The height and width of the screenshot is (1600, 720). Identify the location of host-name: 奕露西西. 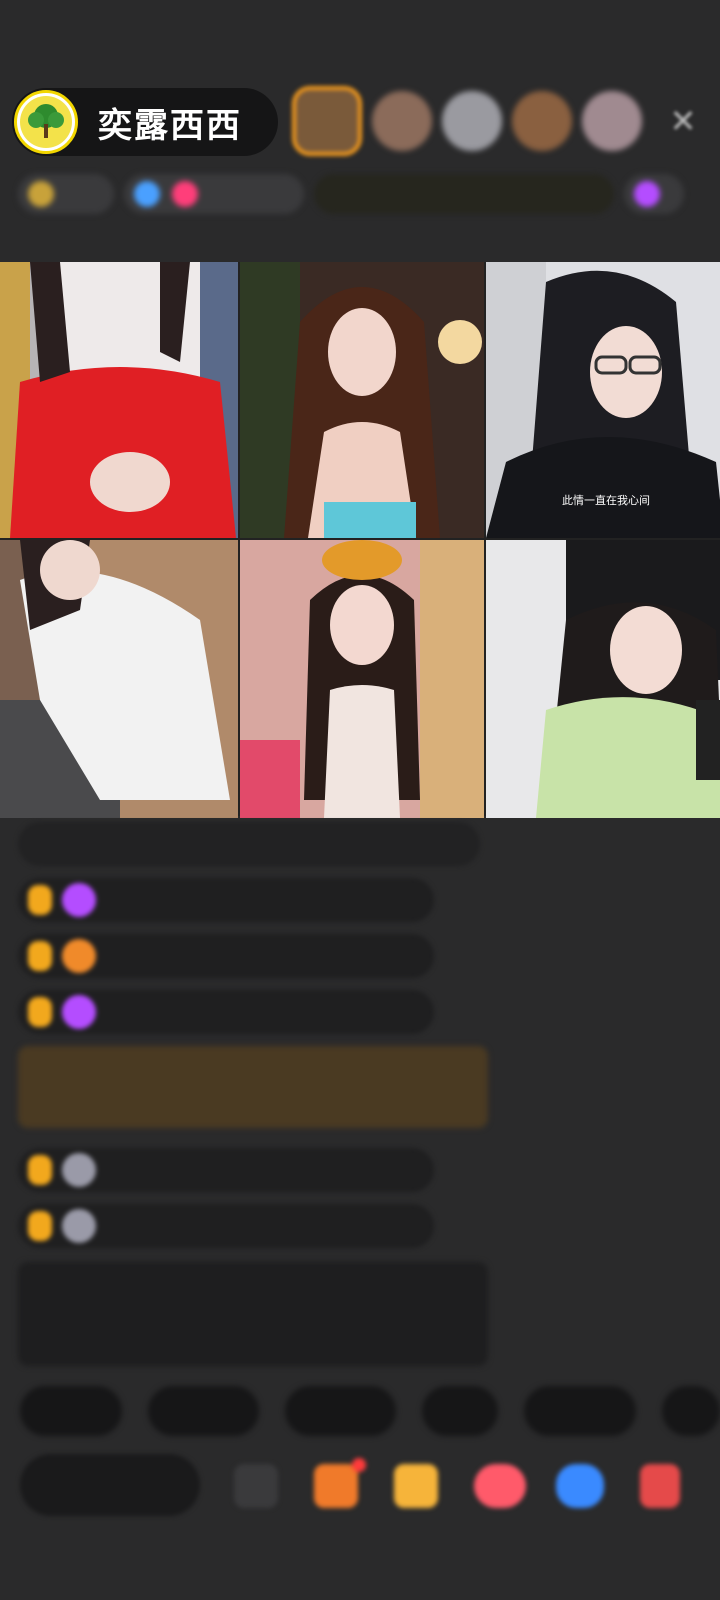
(170, 125).